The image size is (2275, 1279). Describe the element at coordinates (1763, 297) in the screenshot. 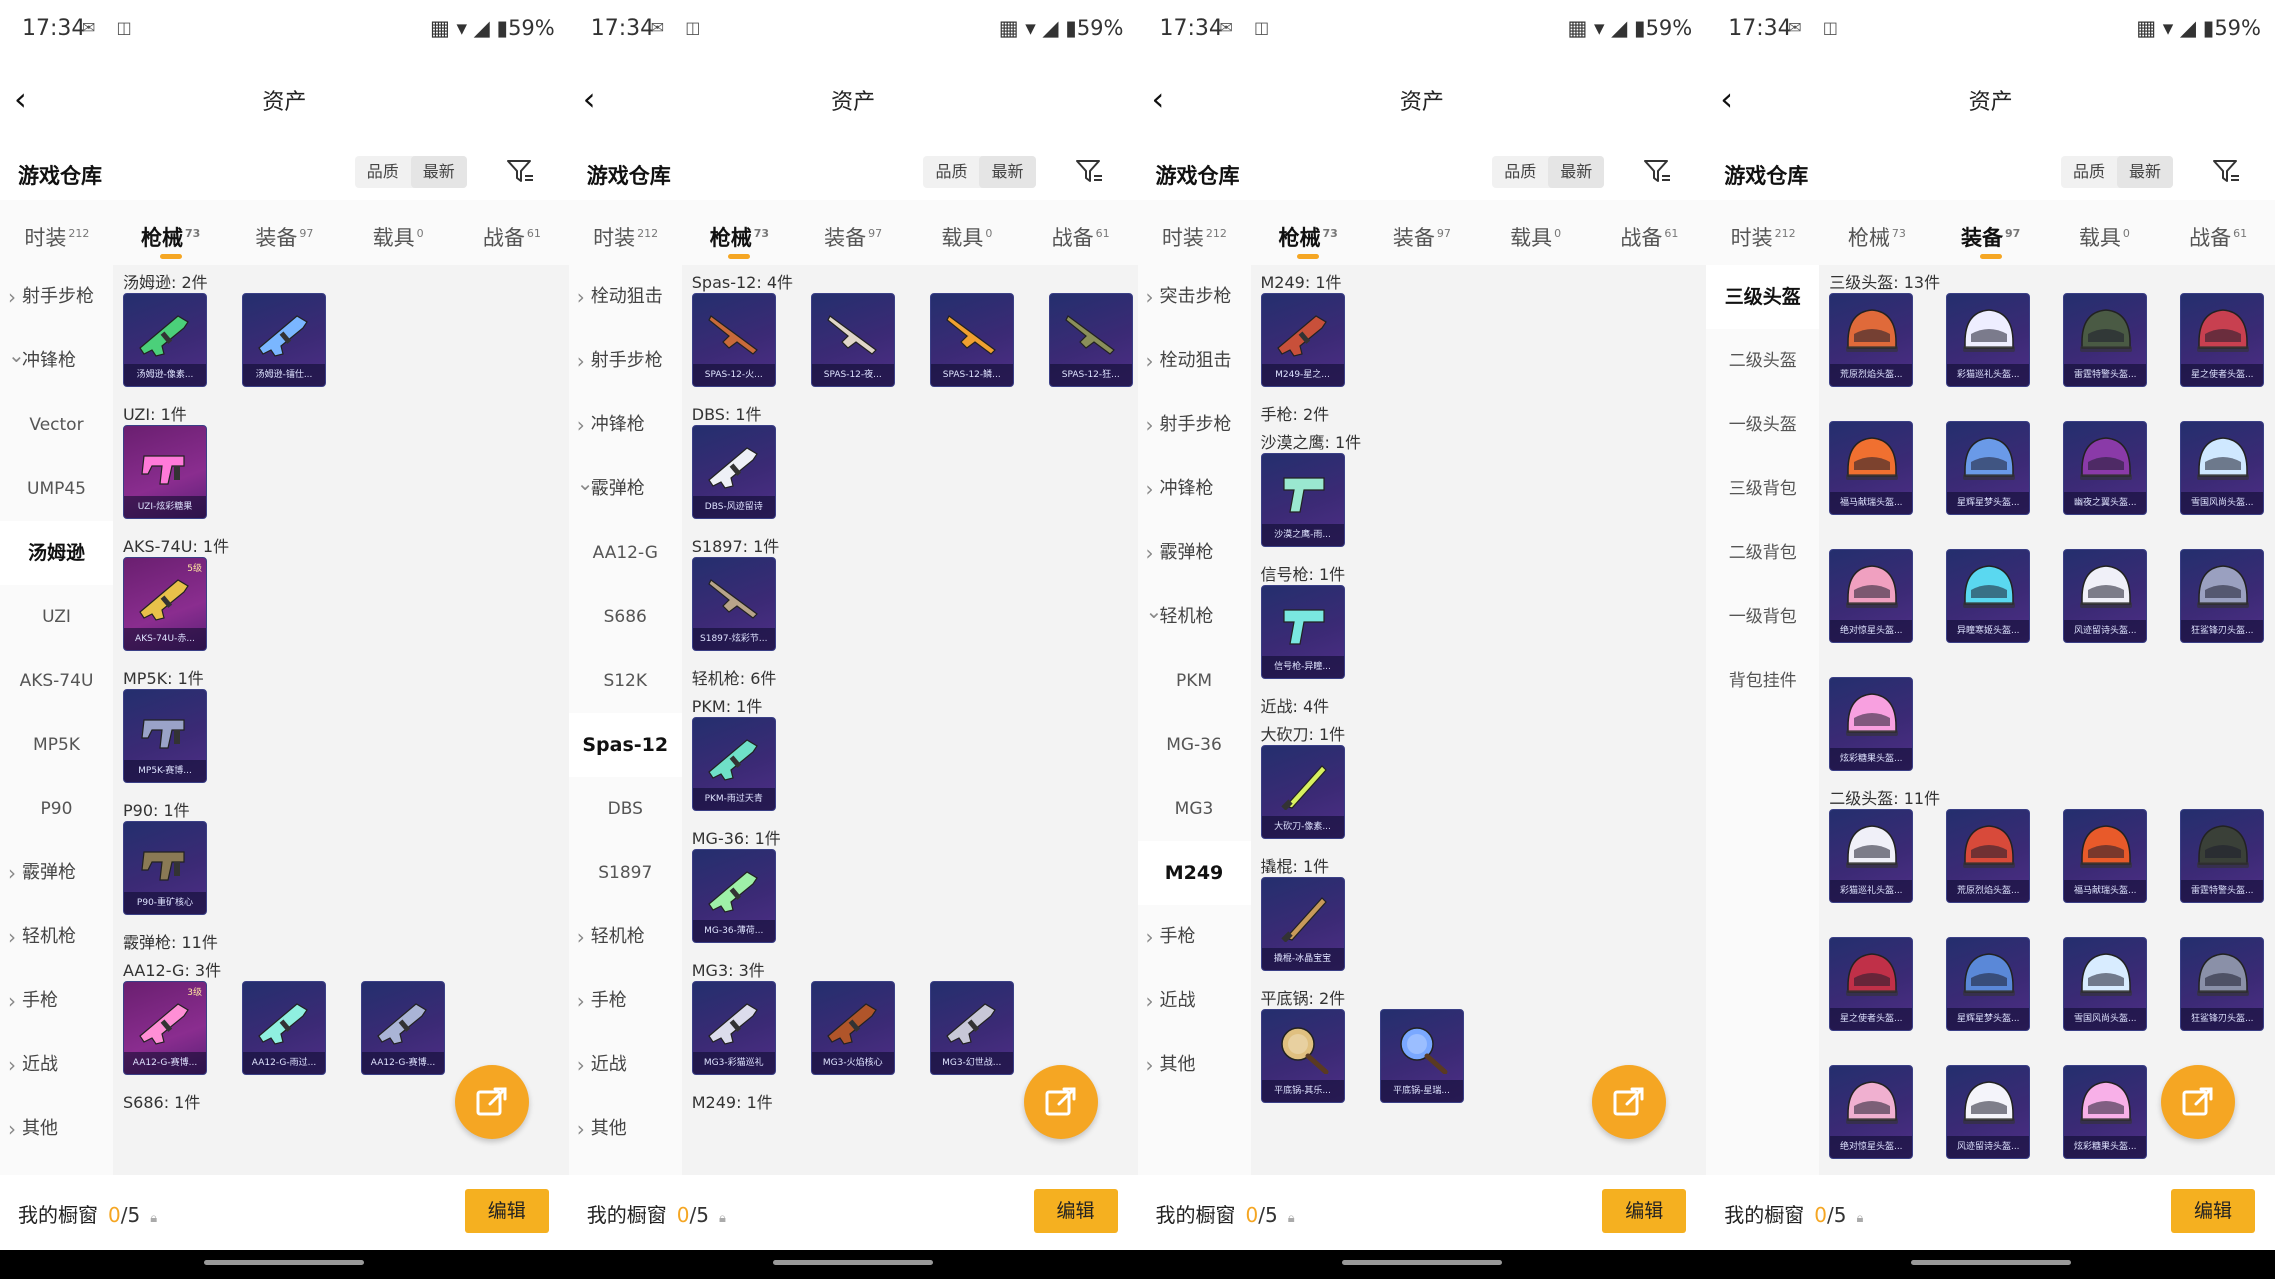

I see `sidebar-item: 三级头盔` at that location.